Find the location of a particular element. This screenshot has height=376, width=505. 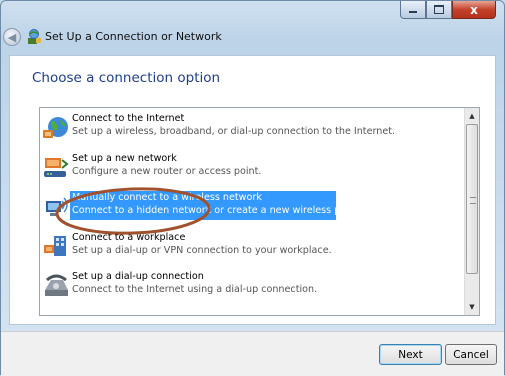

option-title: Connect to the Internet is located at coordinates (128, 118).